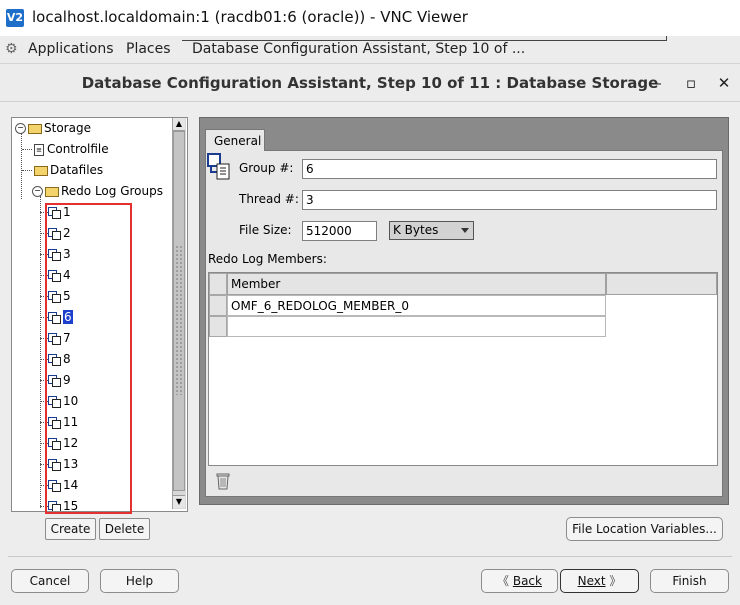 Image resolution: width=740 pixels, height=605 pixels. Describe the element at coordinates (339, 231) in the screenshot. I see `file-size-field: 512000` at that location.